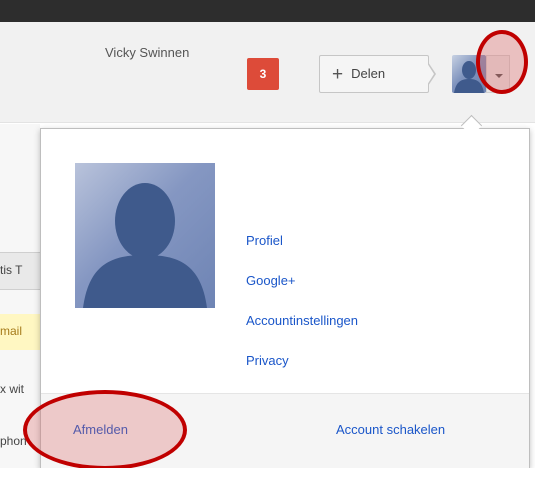 Image resolution: width=535 pixels, height=483 pixels. I want to click on bottom-strip, so click(267, 475).